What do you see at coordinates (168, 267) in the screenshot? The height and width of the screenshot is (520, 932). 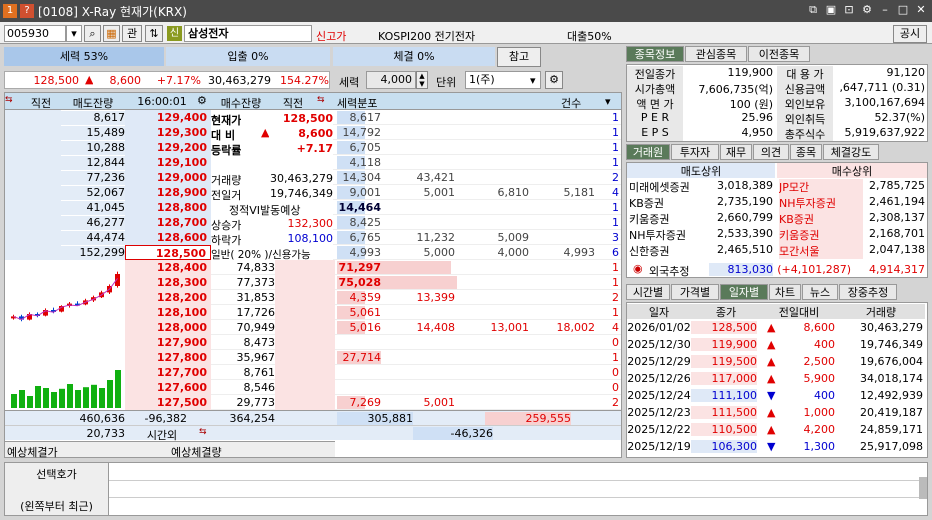 I see `bid-price: 128,400` at bounding box center [168, 267].